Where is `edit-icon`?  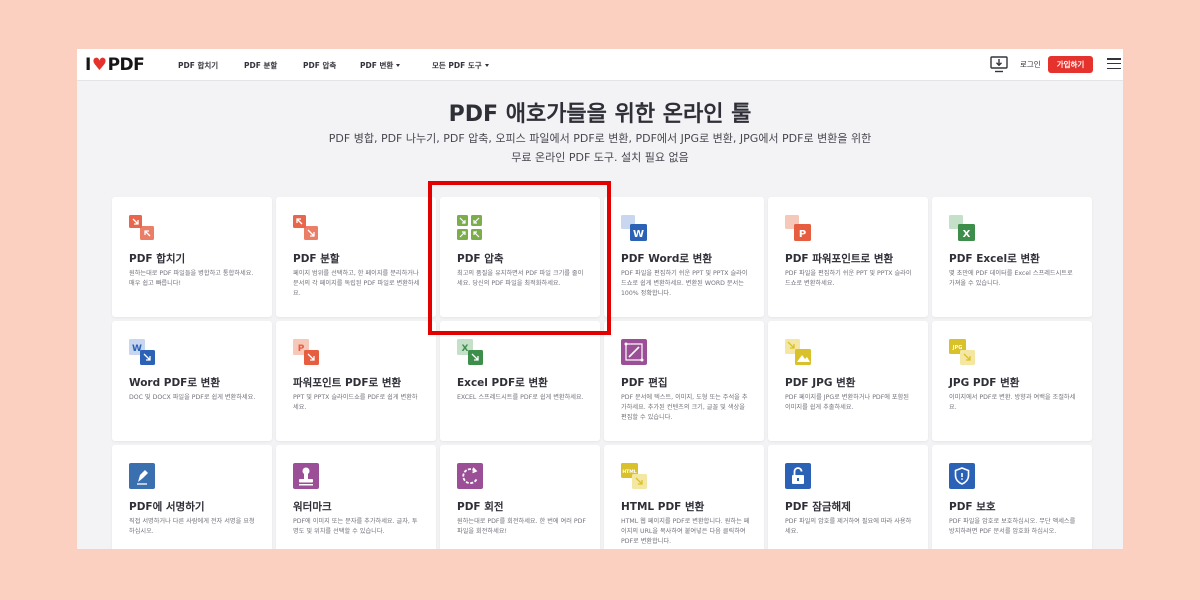 edit-icon is located at coordinates (634, 352).